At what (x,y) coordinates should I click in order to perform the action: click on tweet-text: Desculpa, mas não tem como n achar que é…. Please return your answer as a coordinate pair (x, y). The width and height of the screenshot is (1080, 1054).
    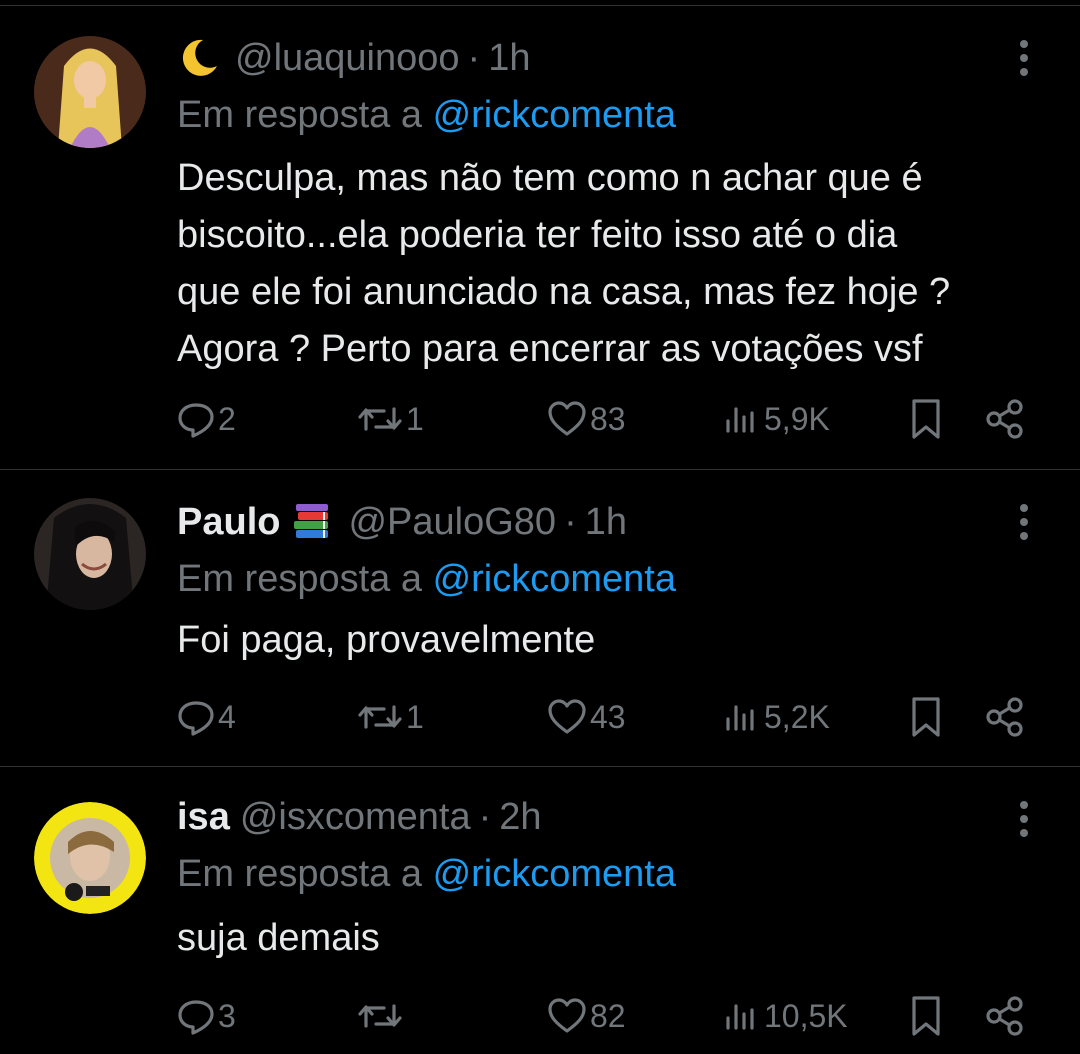
    Looking at the image, I should click on (564, 263).